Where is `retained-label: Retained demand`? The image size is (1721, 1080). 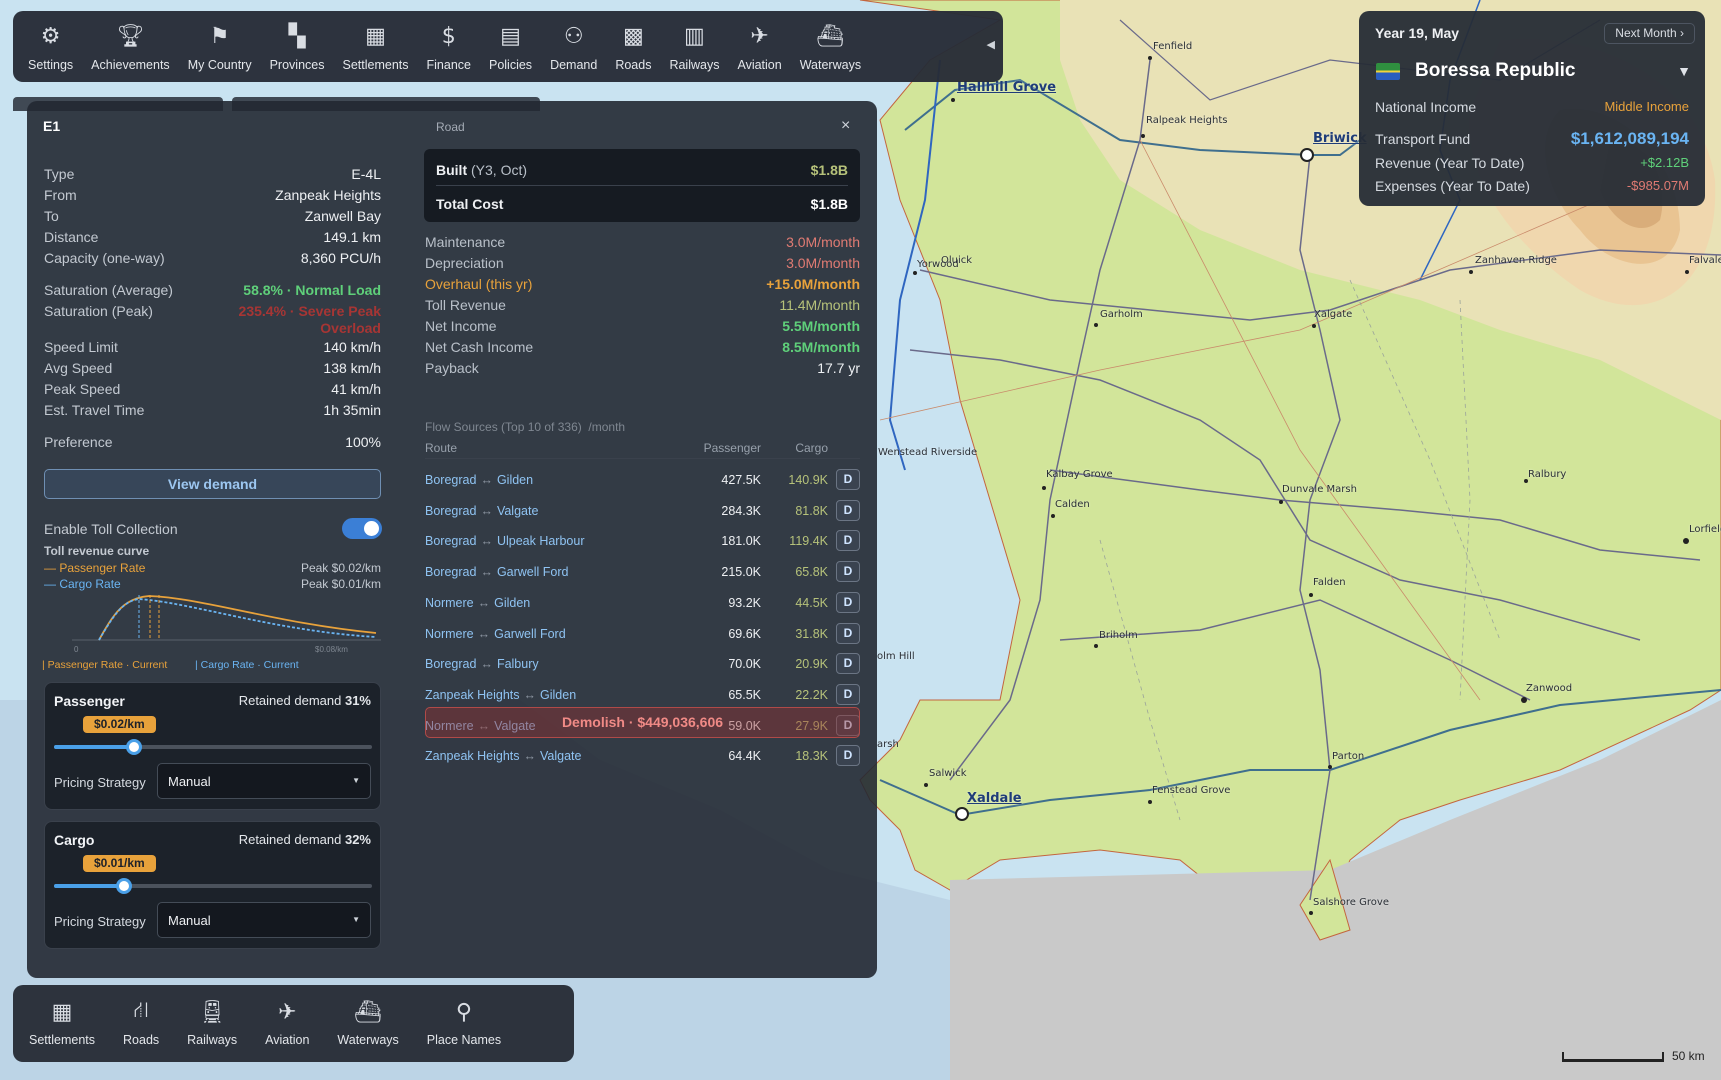
retained-label: Retained demand is located at coordinates (290, 839).